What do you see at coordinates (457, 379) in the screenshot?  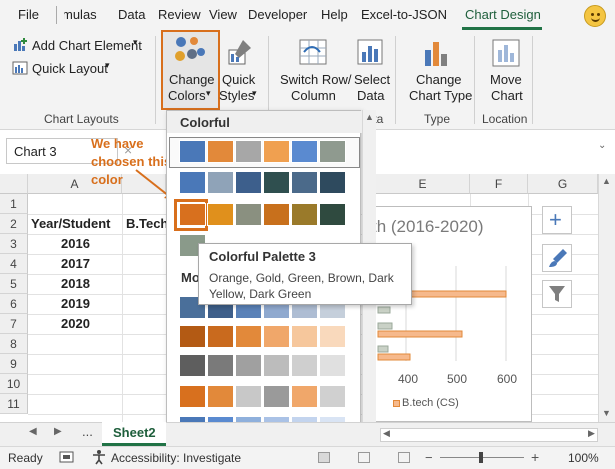 I see `x-tick-label: 500` at bounding box center [457, 379].